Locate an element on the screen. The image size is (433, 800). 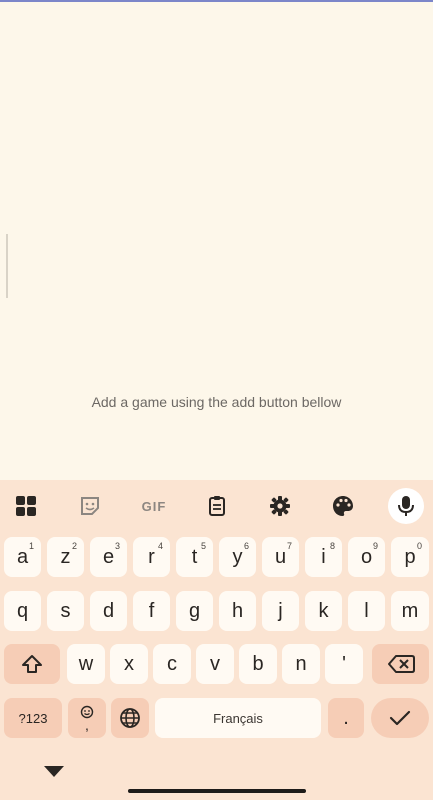
globe-icon is located at coordinates (130, 718).